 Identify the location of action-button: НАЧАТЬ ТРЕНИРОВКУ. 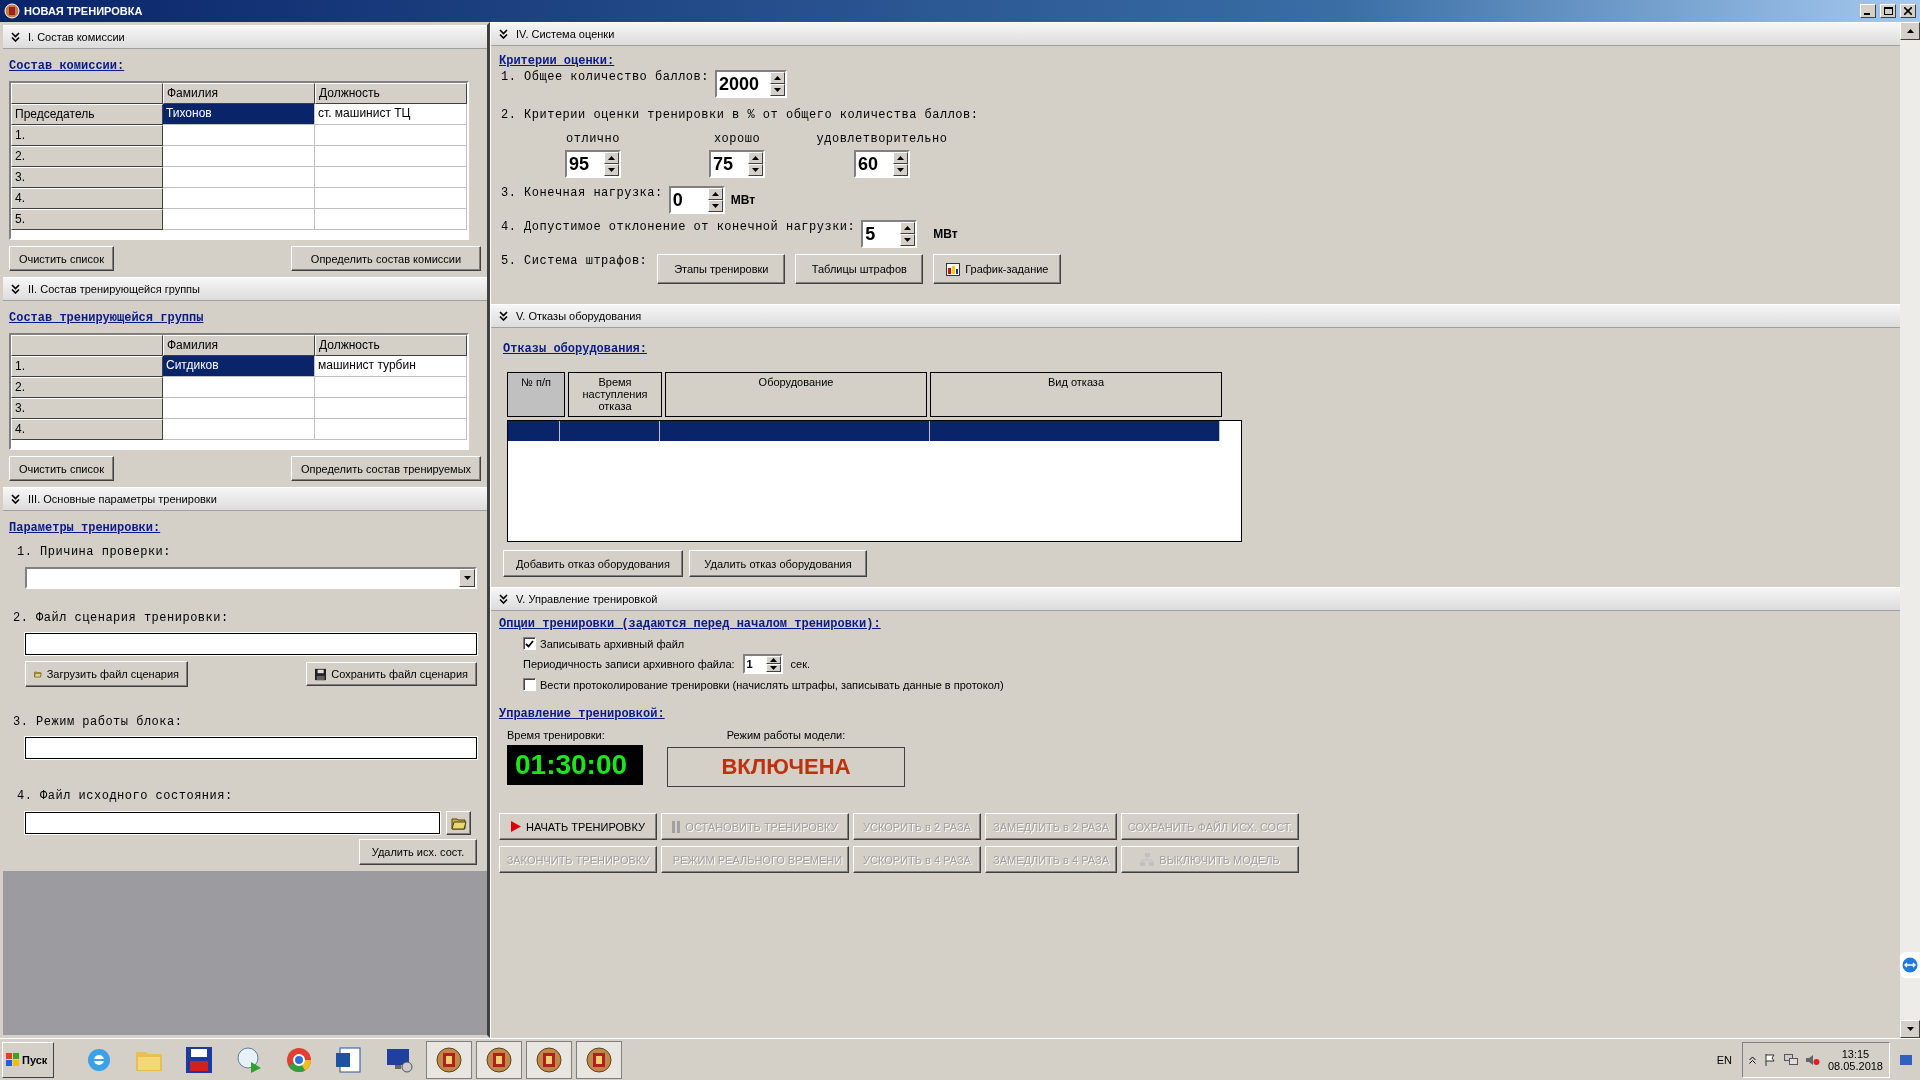
(578, 826).